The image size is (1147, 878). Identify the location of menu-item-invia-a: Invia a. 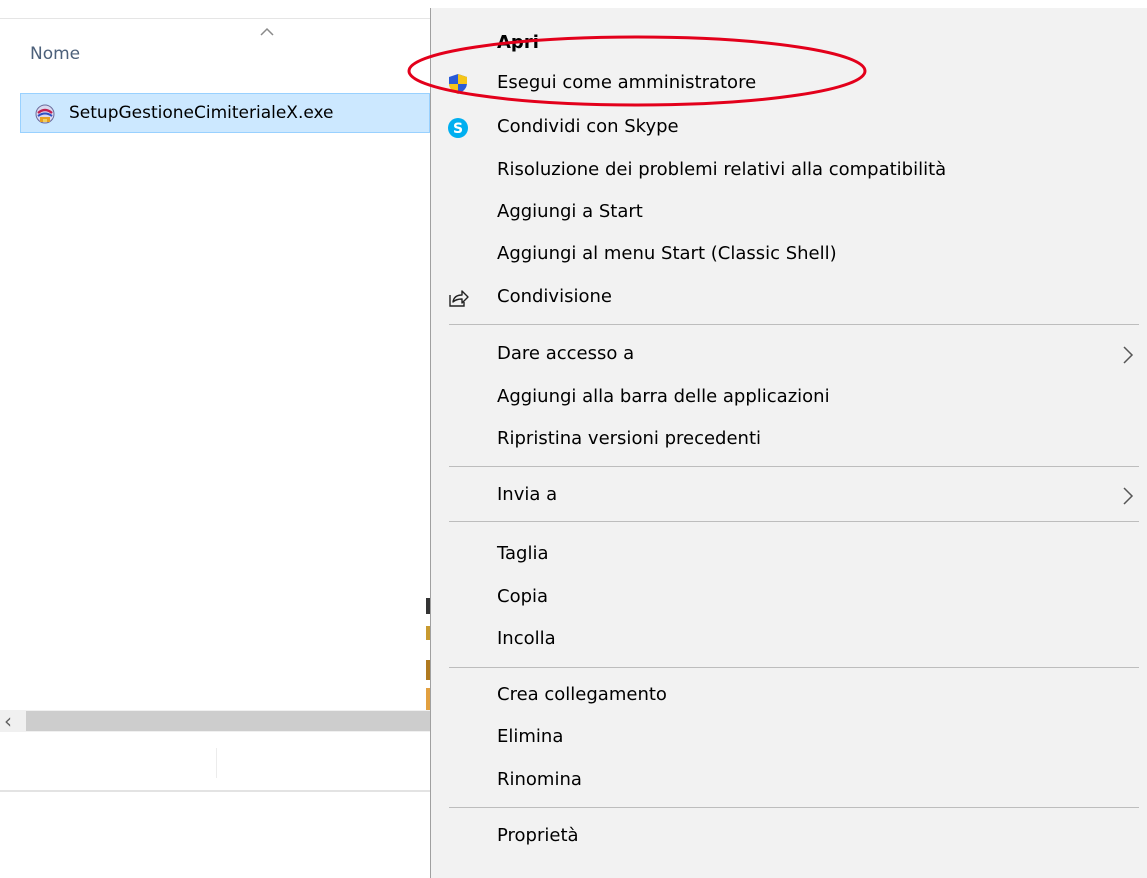
(789, 496).